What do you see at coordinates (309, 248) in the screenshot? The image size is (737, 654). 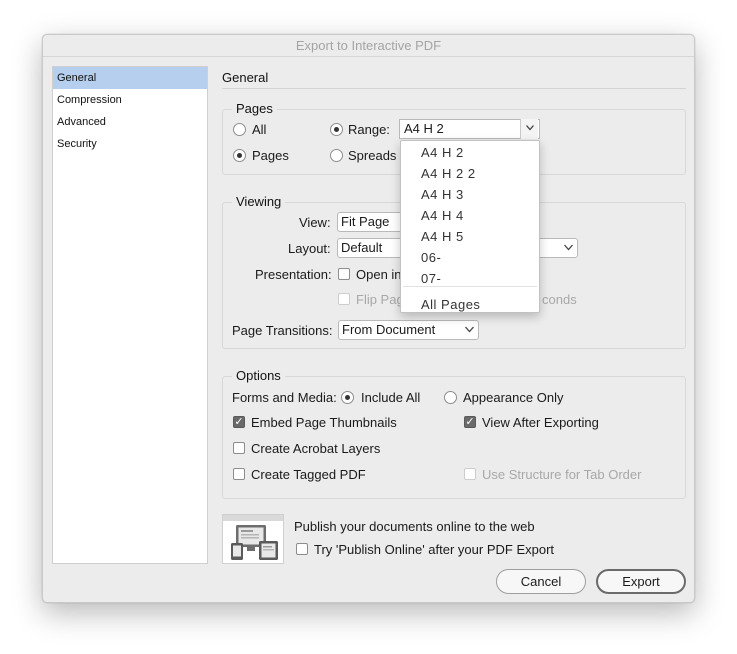 I see `layout-label: Layout:` at bounding box center [309, 248].